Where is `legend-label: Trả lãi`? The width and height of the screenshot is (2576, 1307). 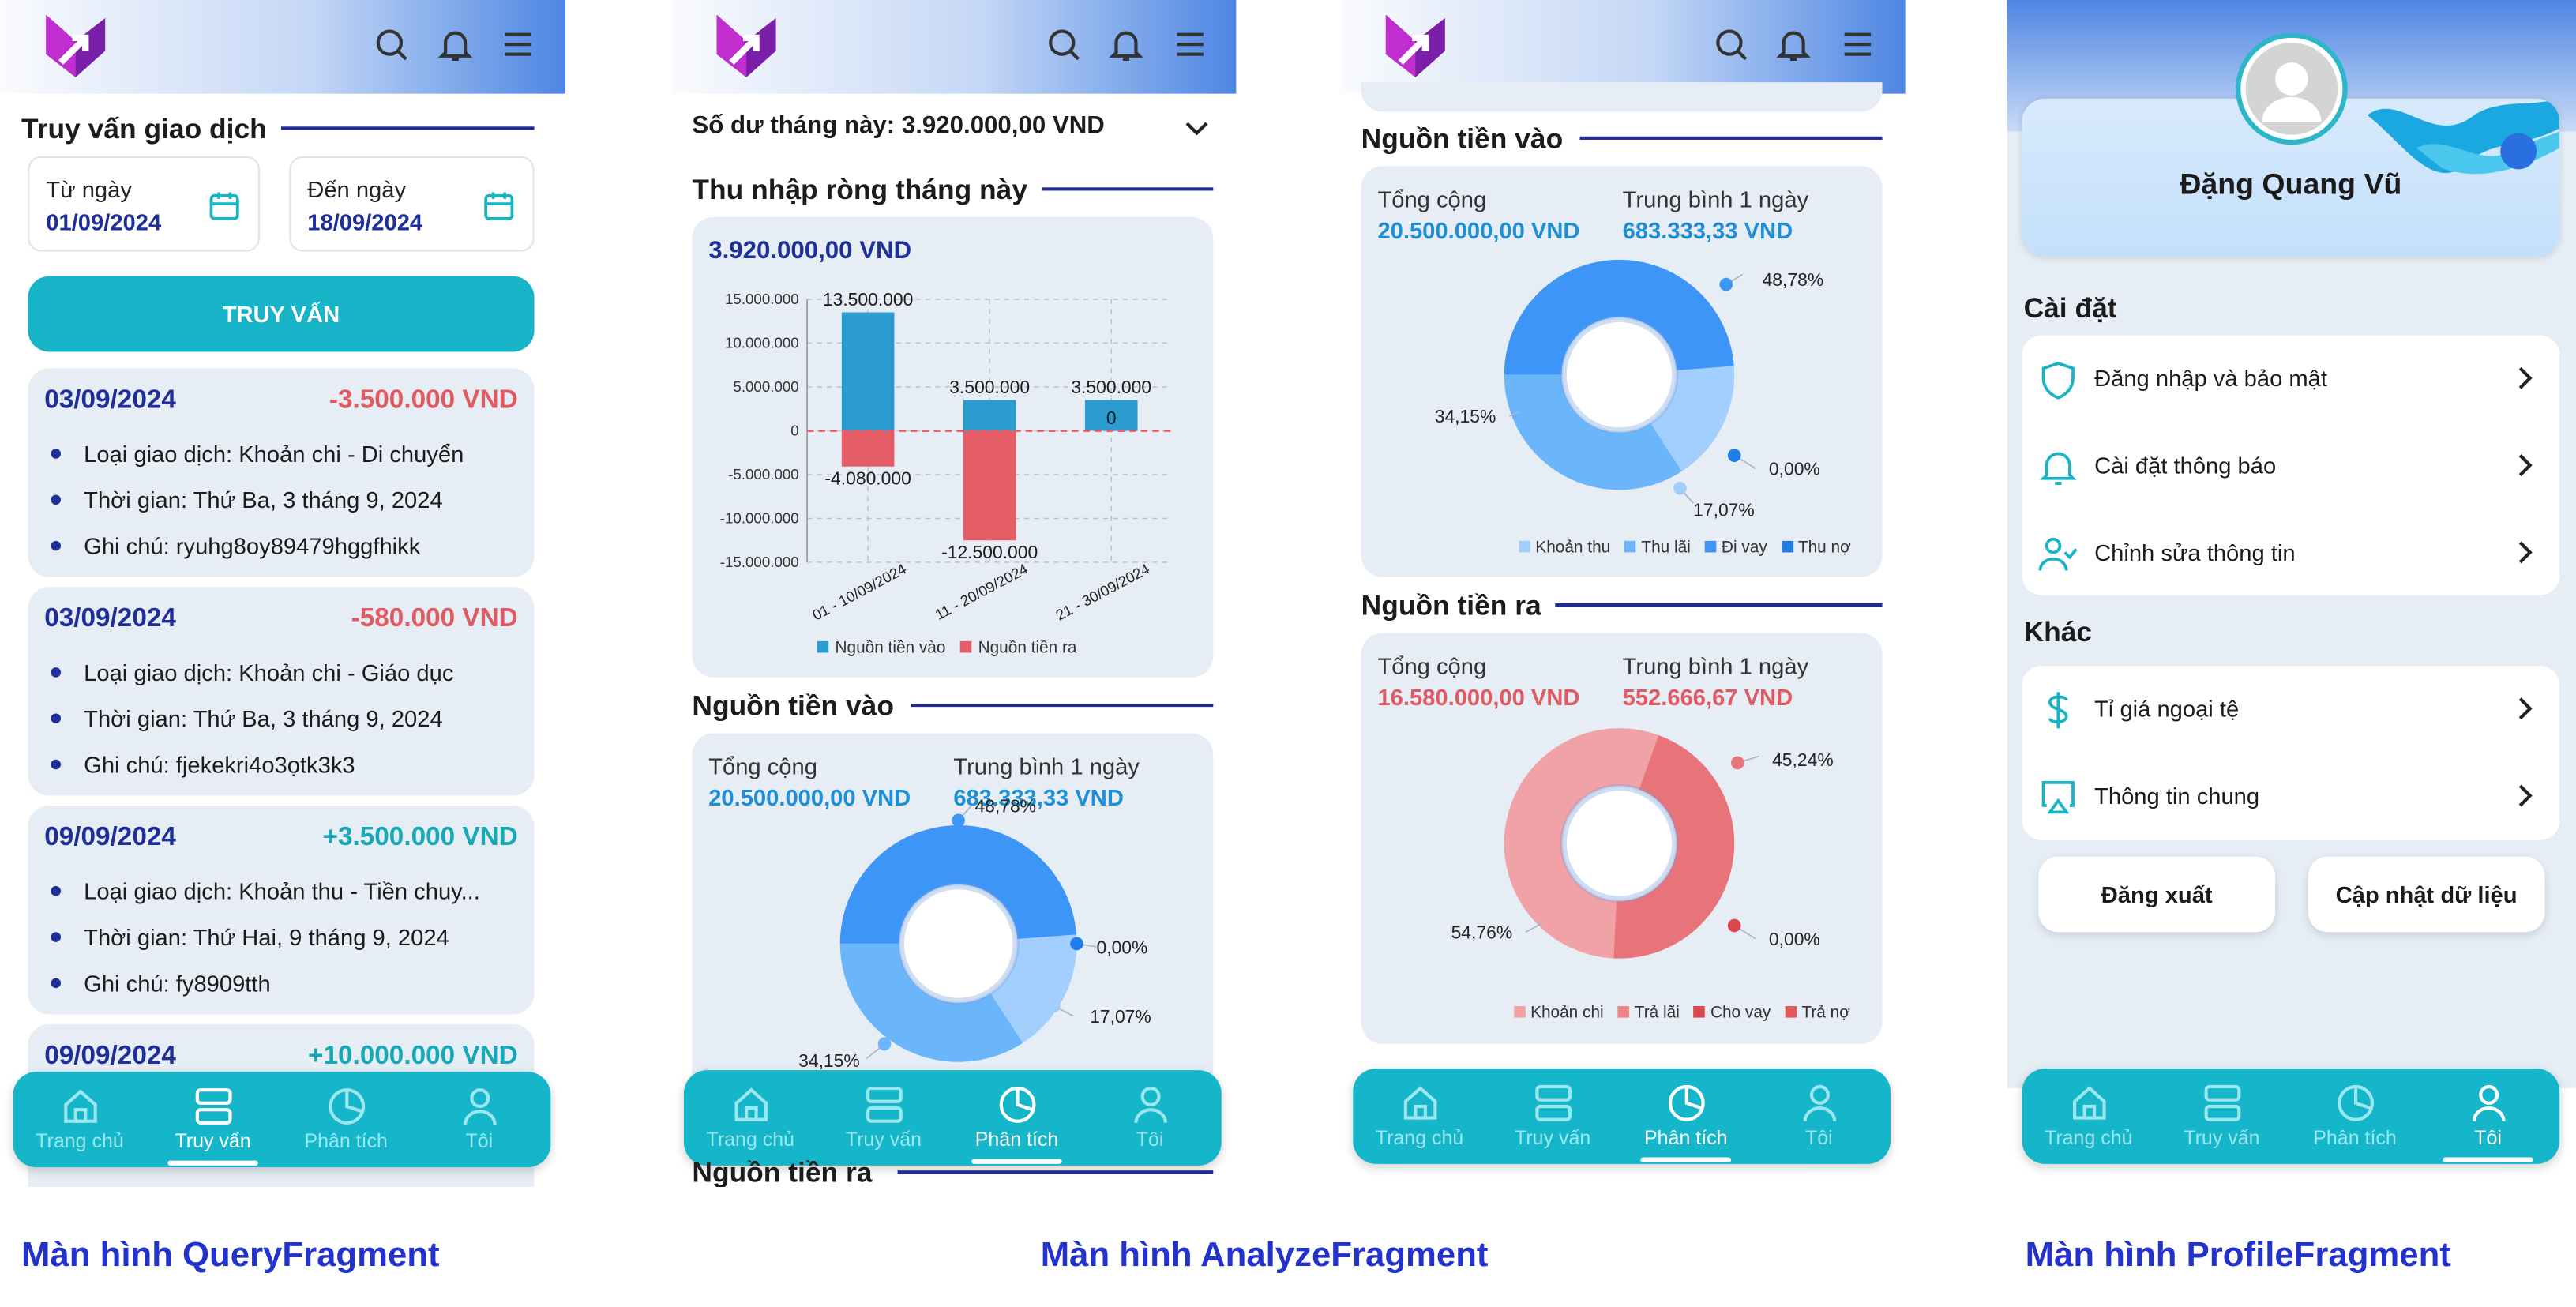
legend-label: Trả lãi is located at coordinates (1657, 1013).